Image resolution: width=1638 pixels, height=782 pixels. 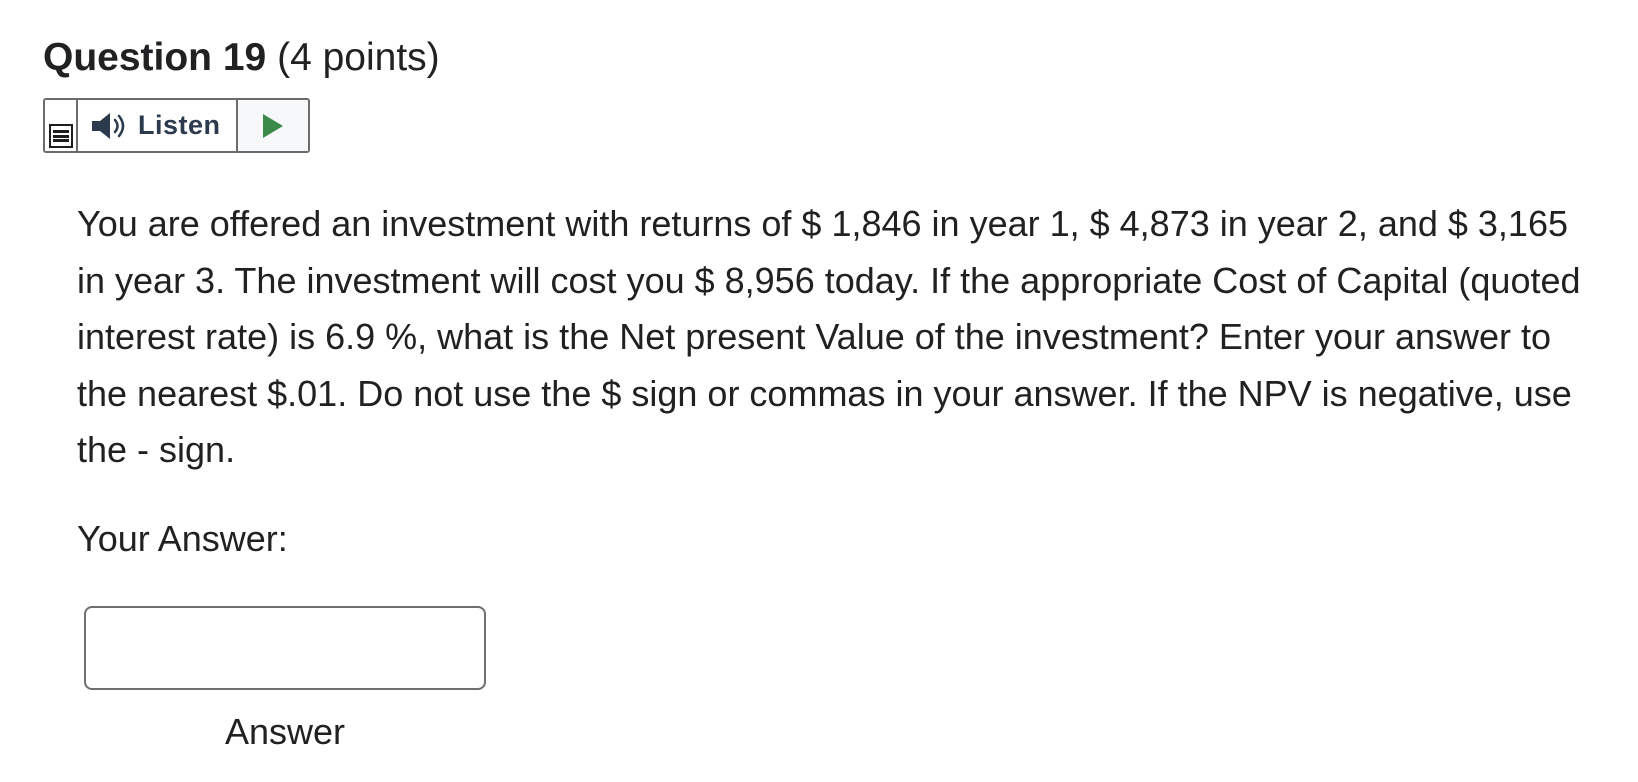 I want to click on listen-button: Listen, so click(x=158, y=125).